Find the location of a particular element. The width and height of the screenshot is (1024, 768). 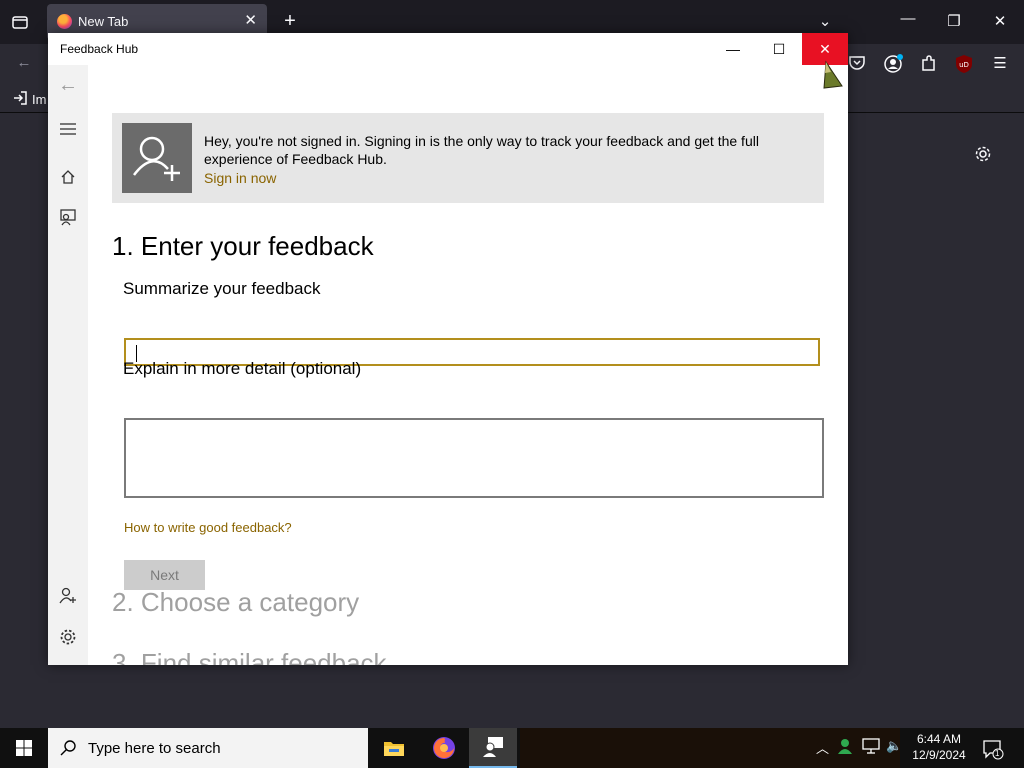

close-tab-icon: ✕ is located at coordinates (250, 20).